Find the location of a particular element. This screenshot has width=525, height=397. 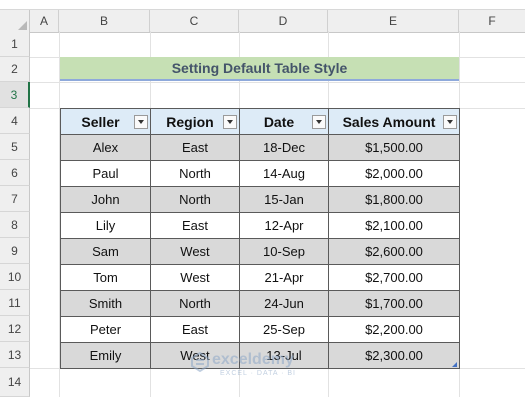

cell-seller: John is located at coordinates (105, 199).